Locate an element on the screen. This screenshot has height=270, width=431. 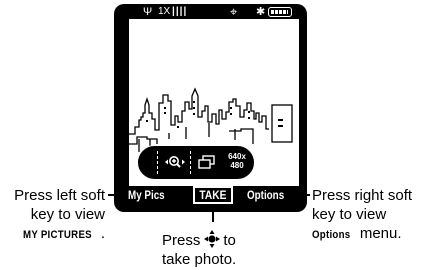
callout-left-line3: MY PICTURES. is located at coordinates (52, 234).